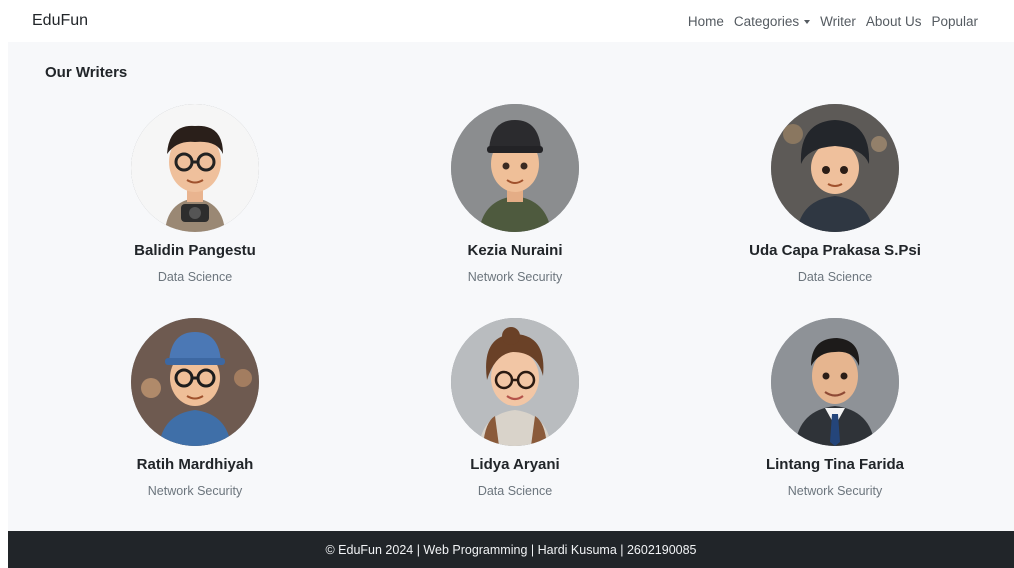 The height and width of the screenshot is (568, 1014). Describe the element at coordinates (195, 250) in the screenshot. I see `writer-name: Balidin Pangestu` at that location.